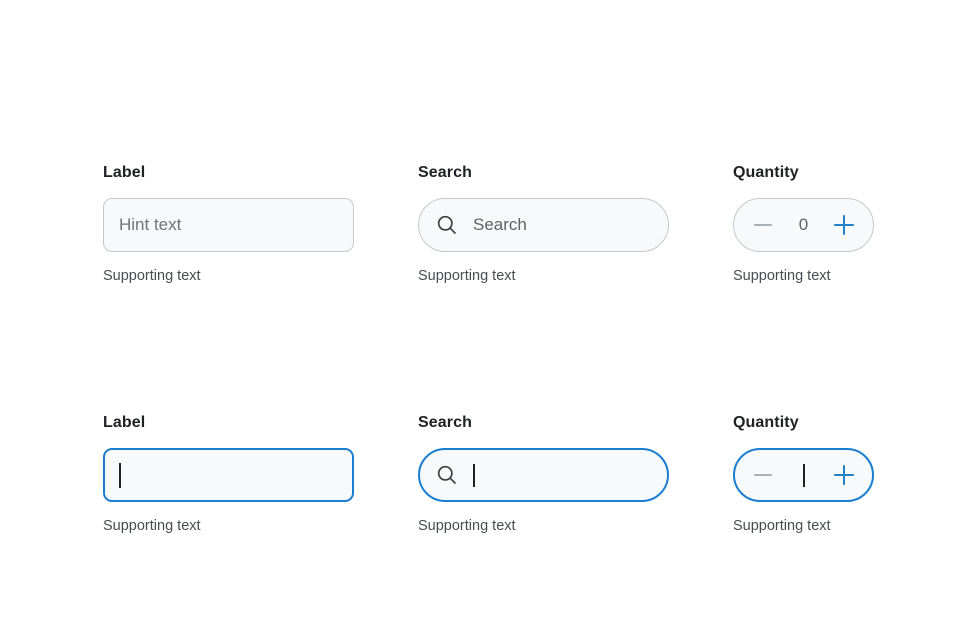  I want to click on search-field-group-focused: Search Supporting text, so click(575, 474).